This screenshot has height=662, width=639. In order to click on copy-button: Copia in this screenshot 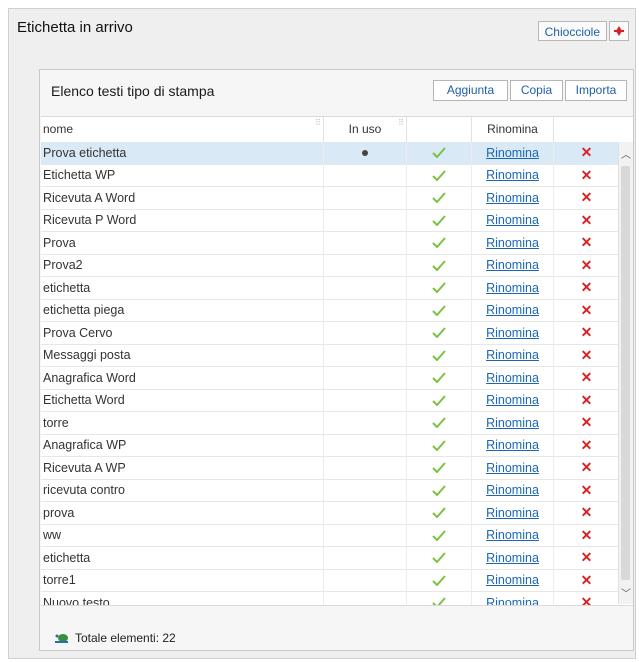, I will do `click(536, 90)`.